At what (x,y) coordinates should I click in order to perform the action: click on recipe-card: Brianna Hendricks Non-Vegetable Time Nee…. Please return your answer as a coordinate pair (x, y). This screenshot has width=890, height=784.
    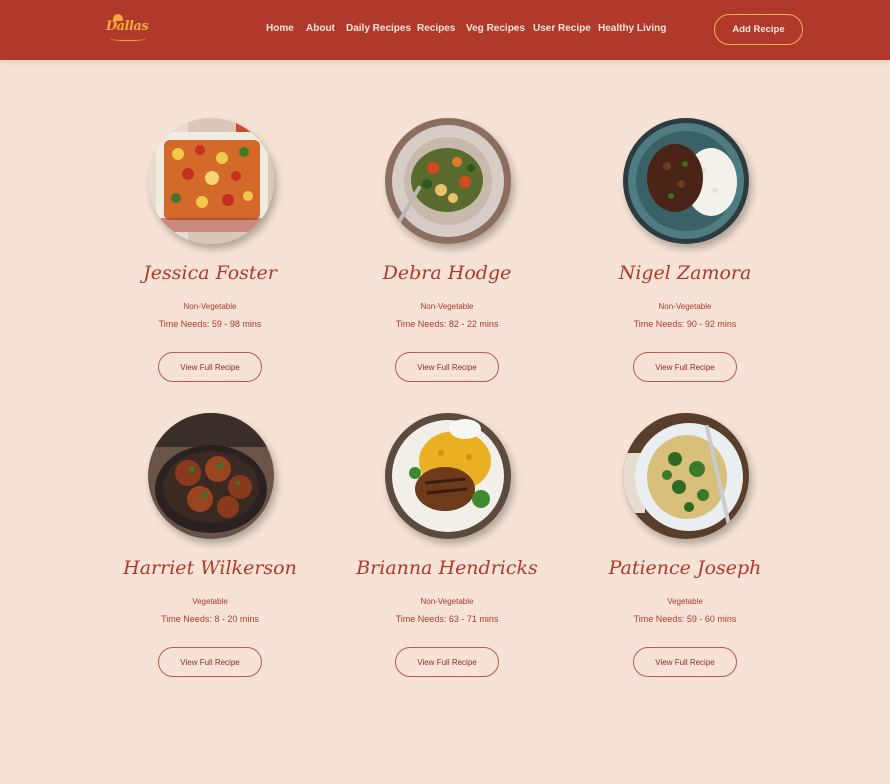
    Looking at the image, I should click on (447, 548).